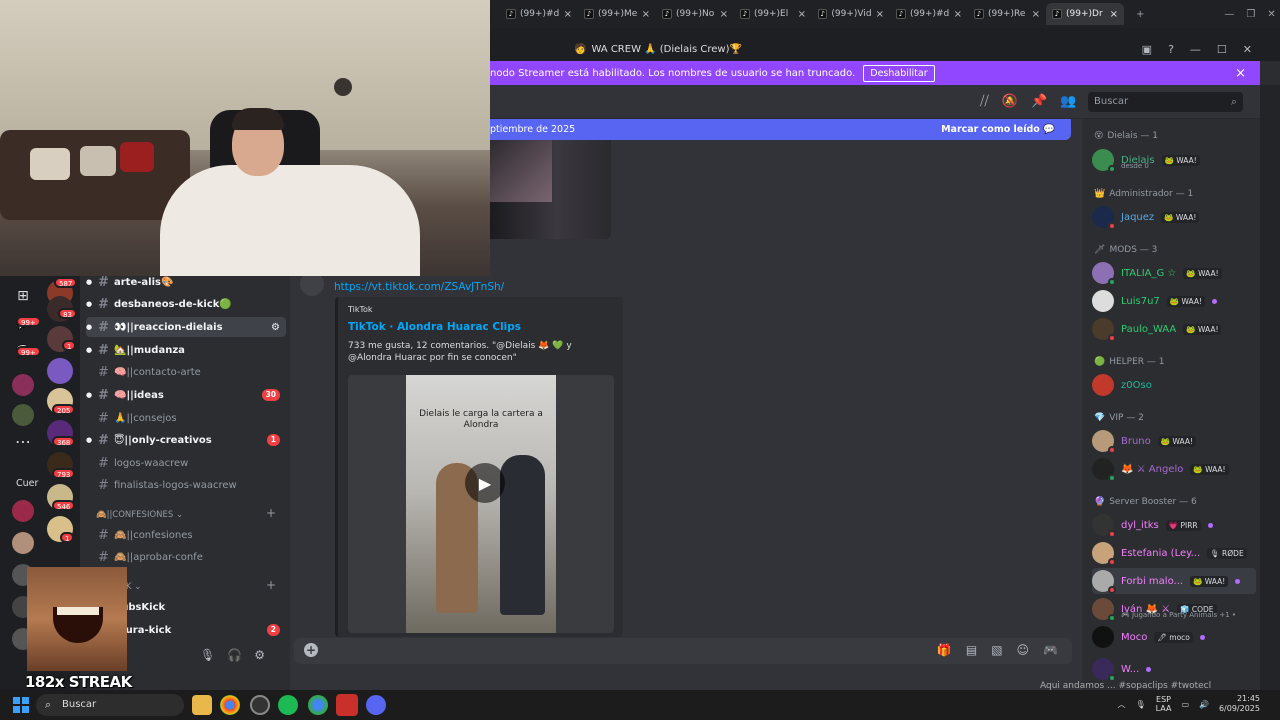  Describe the element at coordinates (485, 483) in the screenshot. I see `play-icon: ▶` at that location.